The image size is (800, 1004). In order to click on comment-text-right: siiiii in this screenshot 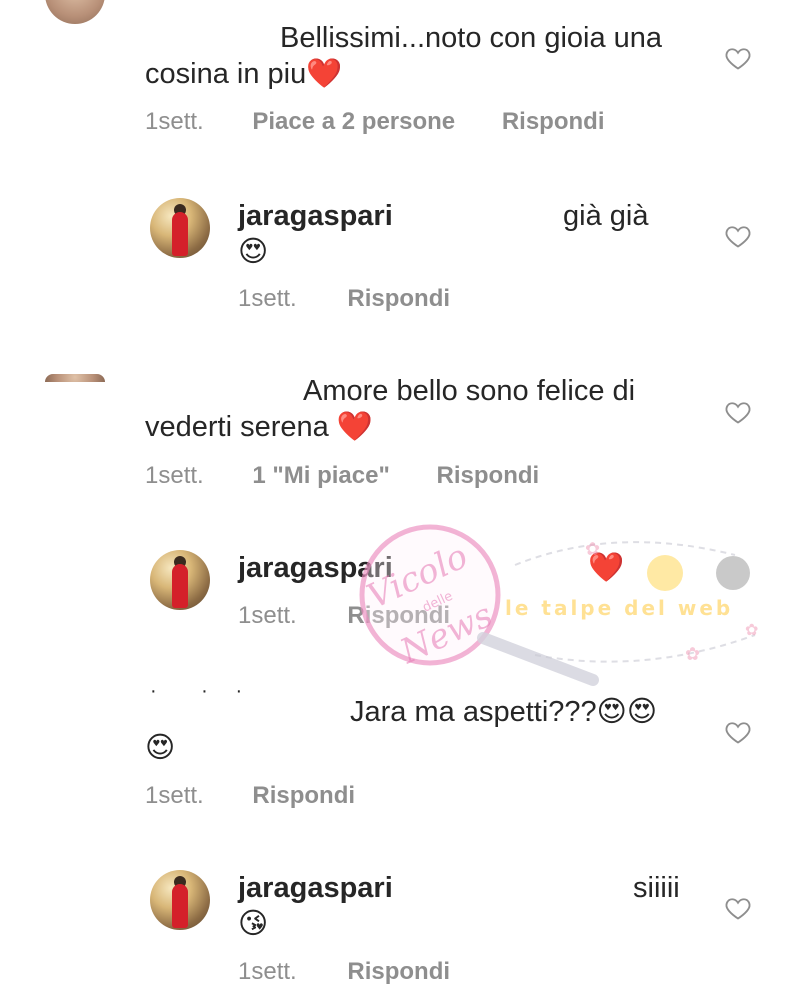, I will do `click(656, 888)`.